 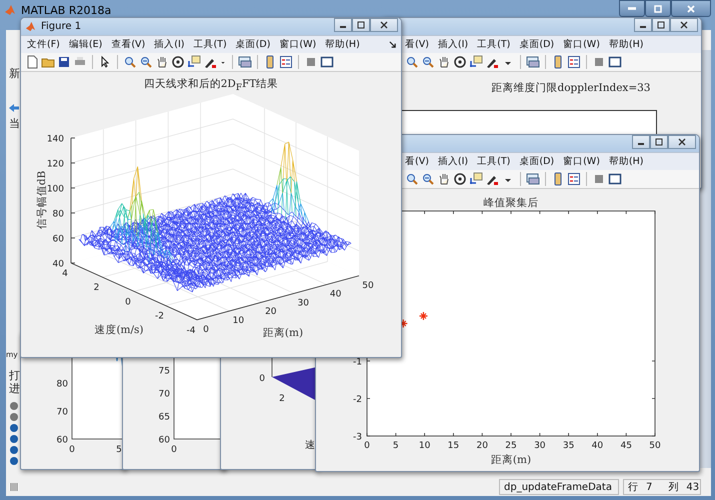 I want to click on surface-patch, so click(x=294, y=384).